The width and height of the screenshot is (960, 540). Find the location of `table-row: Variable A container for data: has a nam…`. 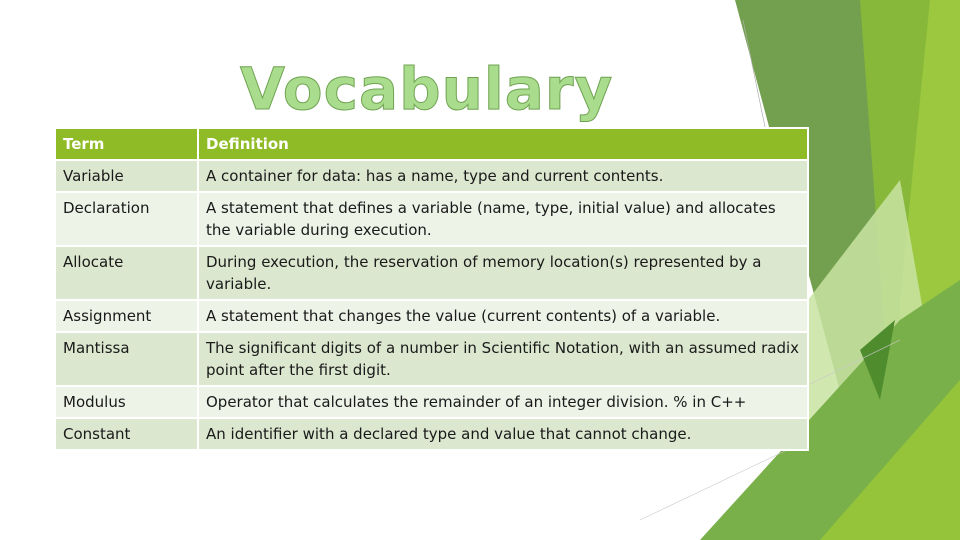

table-row: Variable A container for data: has a nam… is located at coordinates (431, 176).